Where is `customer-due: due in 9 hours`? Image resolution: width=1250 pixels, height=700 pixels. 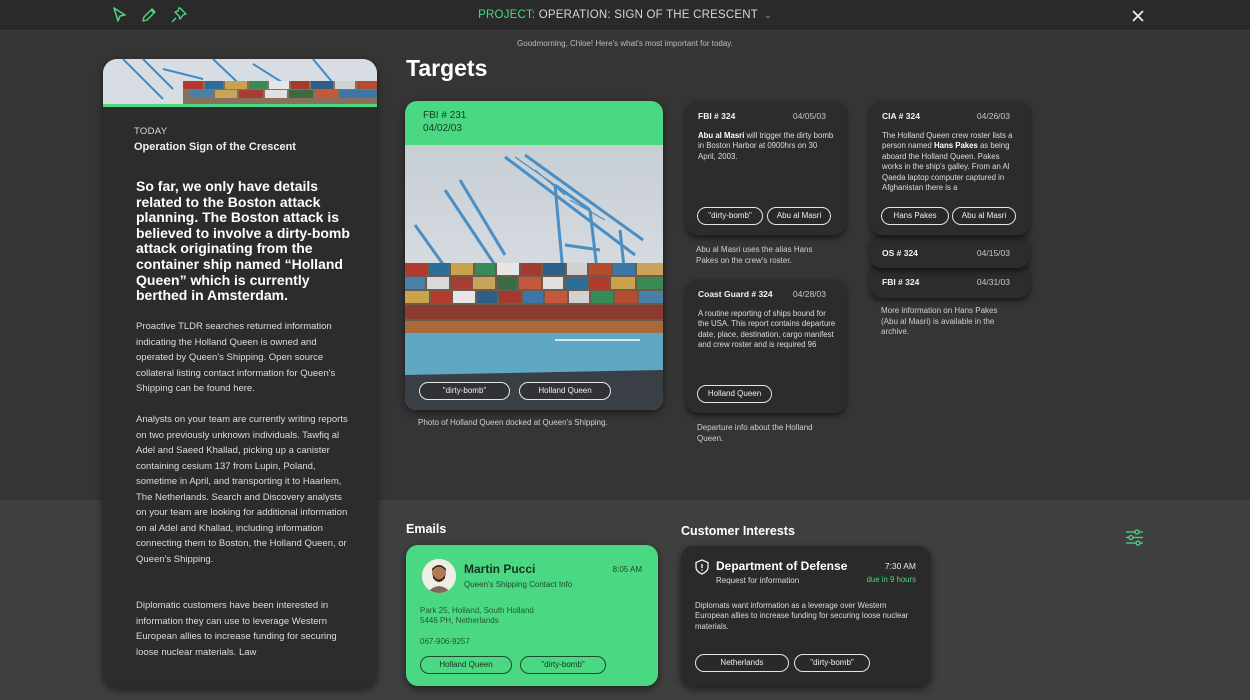
customer-due: due in 9 hours is located at coordinates (891, 579).